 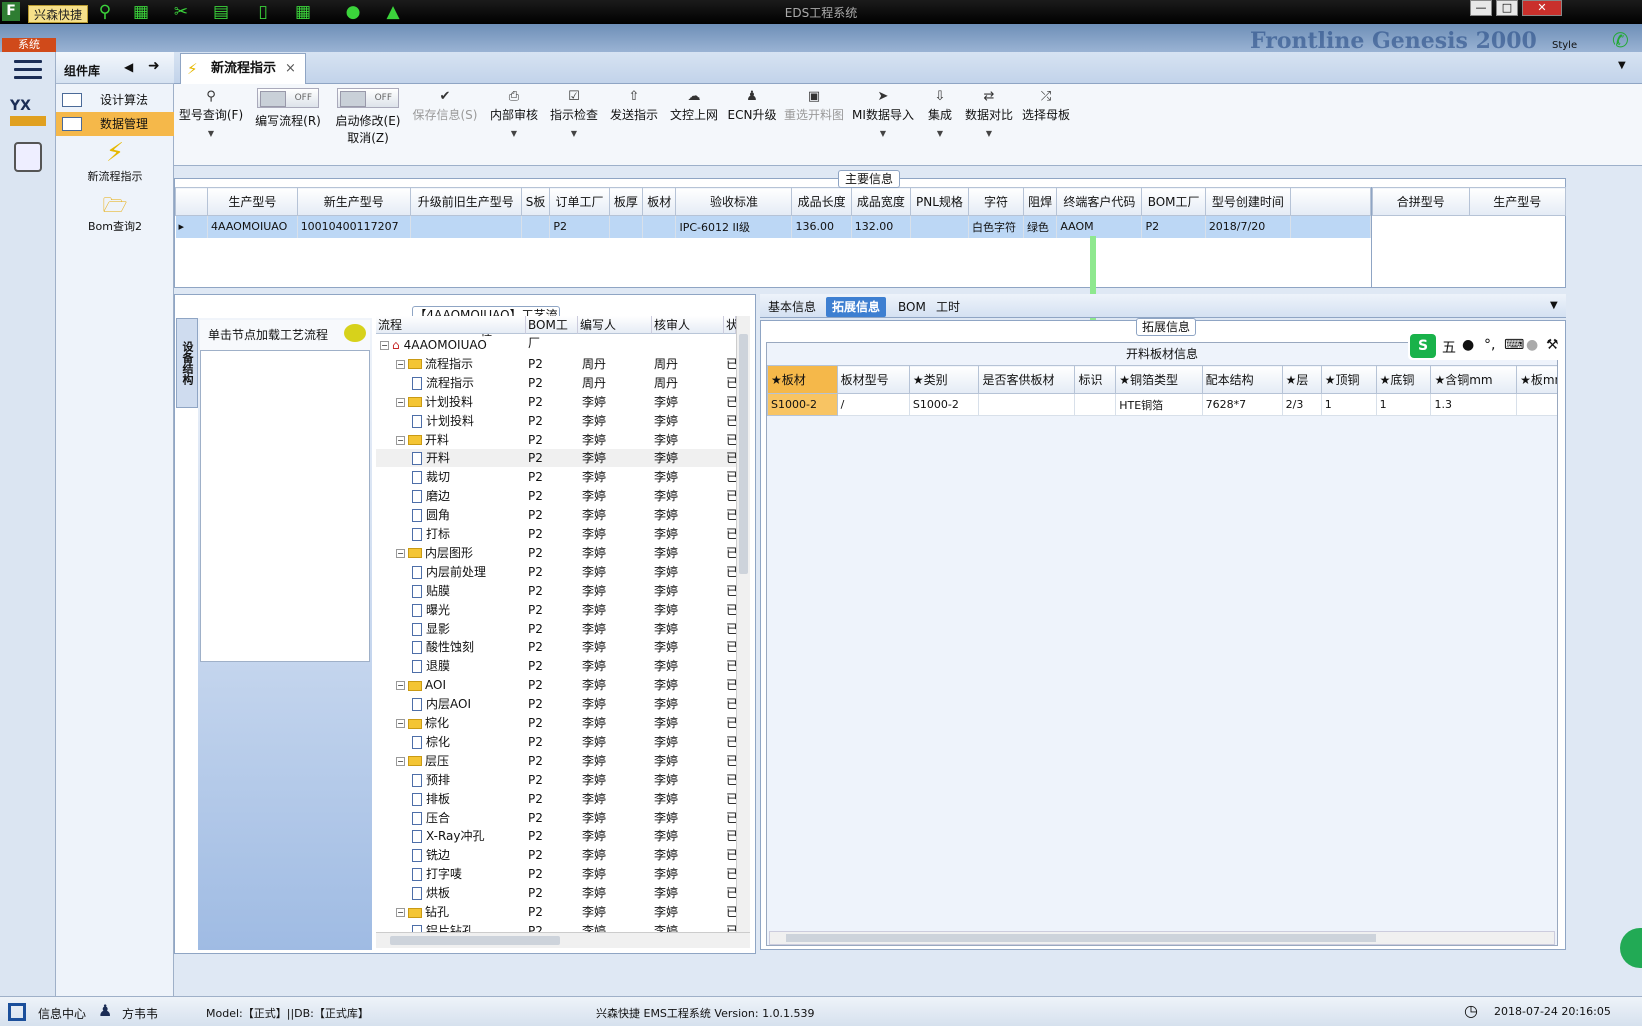 What do you see at coordinates (422, 761) in the screenshot?
I see `tree-node: − 层压` at bounding box center [422, 761].